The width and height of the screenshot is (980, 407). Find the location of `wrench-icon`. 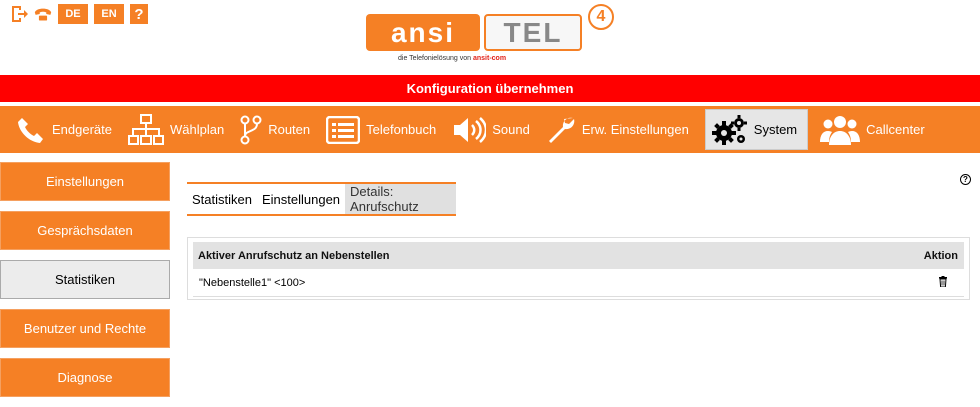

wrench-icon is located at coordinates (561, 130).